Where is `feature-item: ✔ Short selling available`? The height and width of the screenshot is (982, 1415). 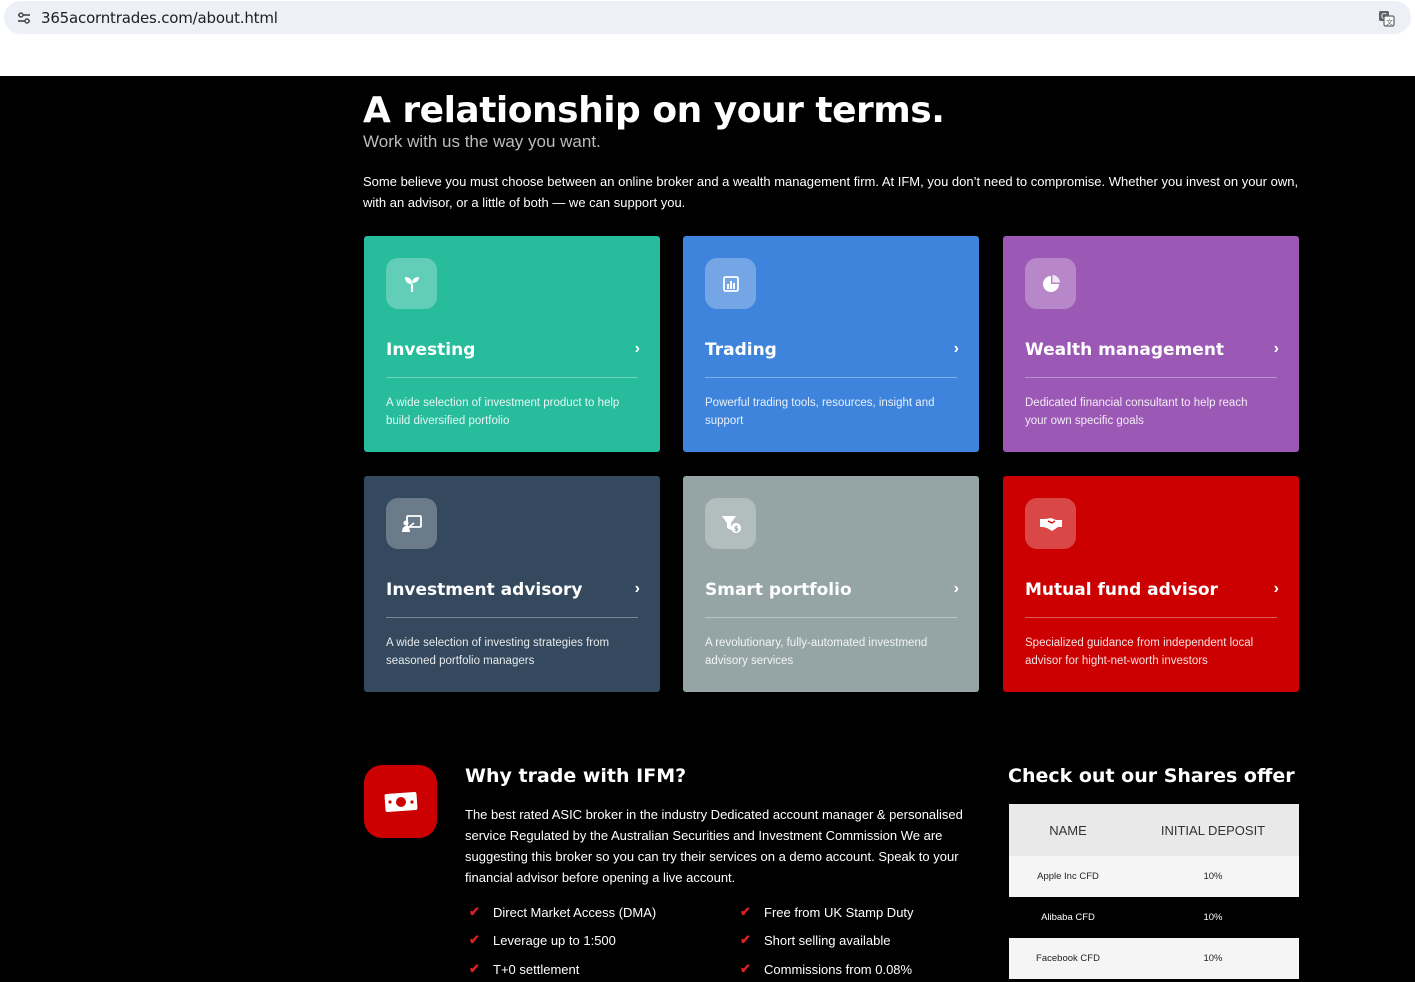 feature-item: ✔ Short selling available is located at coordinates (815, 940).